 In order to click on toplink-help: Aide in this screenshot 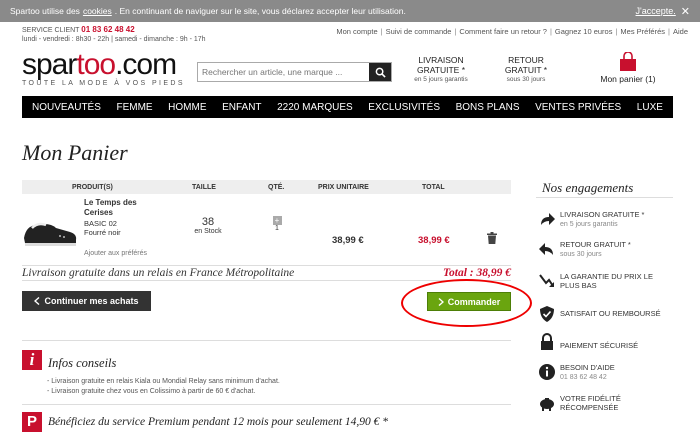, I will do `click(680, 31)`.